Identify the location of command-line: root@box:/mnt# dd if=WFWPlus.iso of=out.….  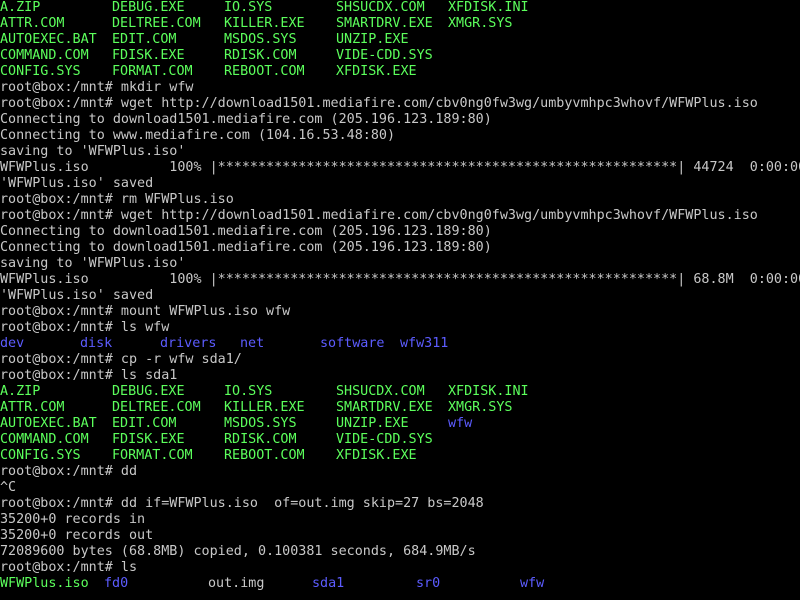
(242, 503).